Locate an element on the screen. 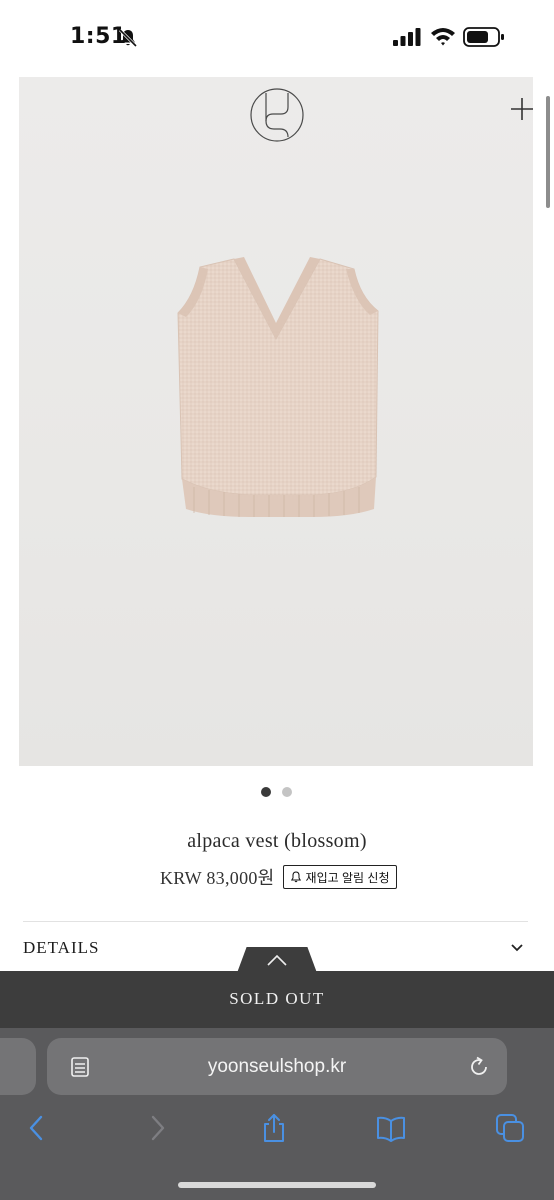 The width and height of the screenshot is (554, 1200). sold-out-label: SOLD OUT is located at coordinates (277, 998).